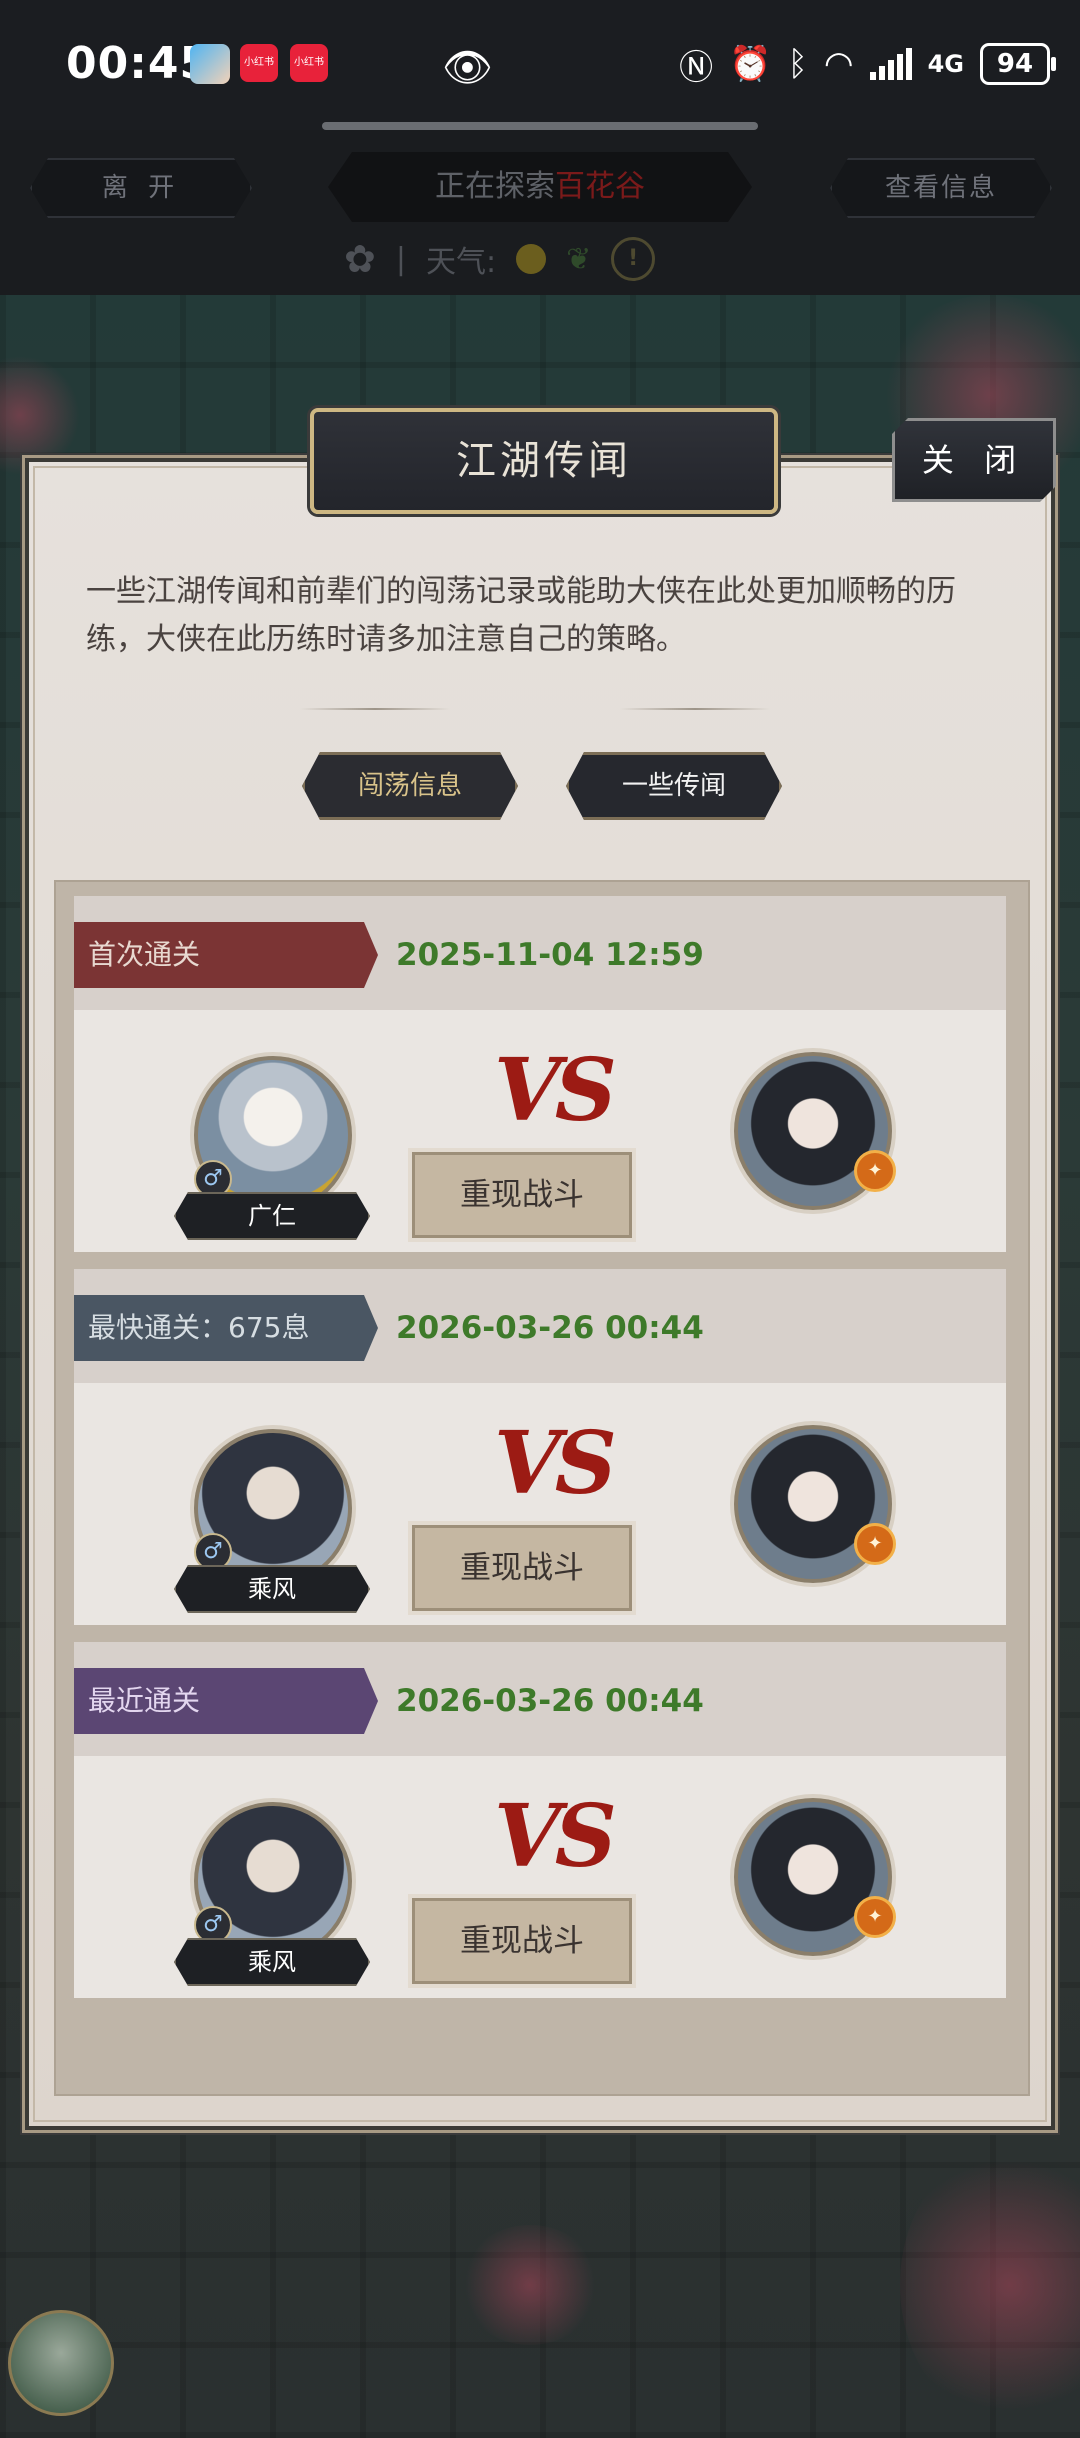 The image size is (1080, 2438). What do you see at coordinates (890, 64) in the screenshot?
I see `signal-icon` at bounding box center [890, 64].